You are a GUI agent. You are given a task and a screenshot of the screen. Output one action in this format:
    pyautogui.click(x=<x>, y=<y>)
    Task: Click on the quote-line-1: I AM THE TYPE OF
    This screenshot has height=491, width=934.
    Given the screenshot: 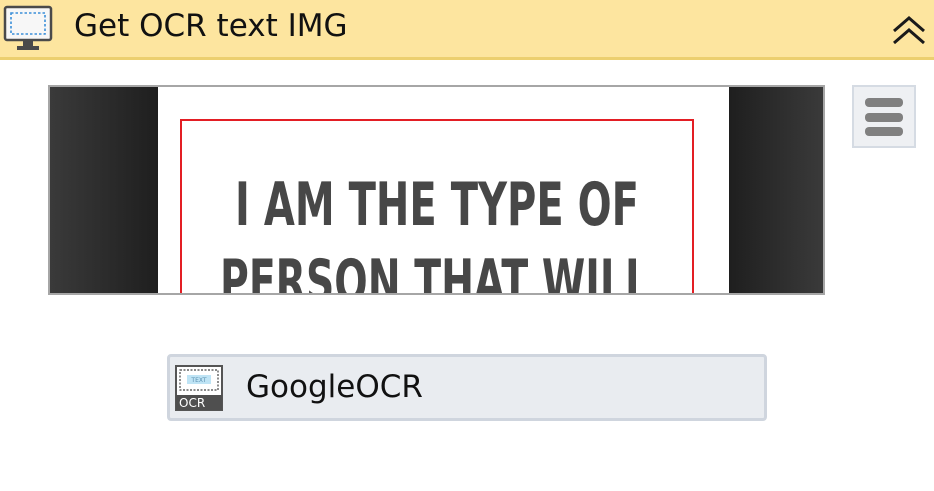 What is the action you would take?
    pyautogui.click(x=437, y=205)
    